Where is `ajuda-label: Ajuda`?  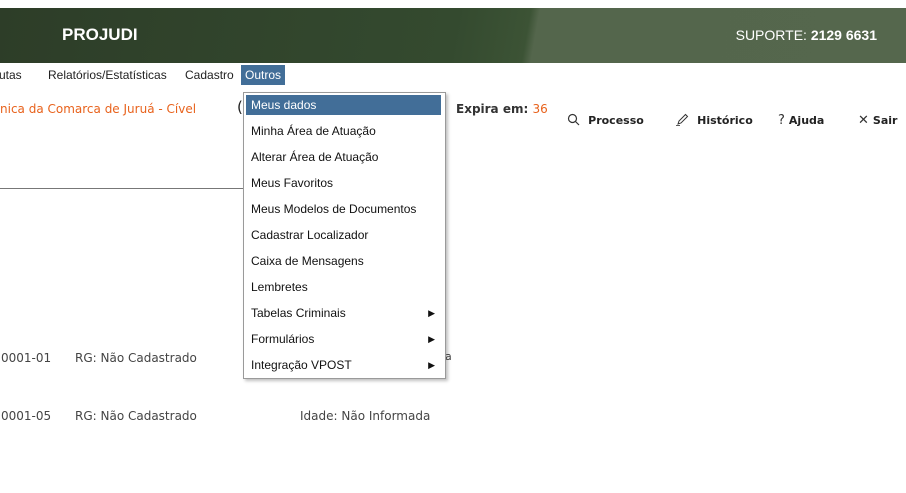
ajuda-label: Ajuda is located at coordinates (806, 120).